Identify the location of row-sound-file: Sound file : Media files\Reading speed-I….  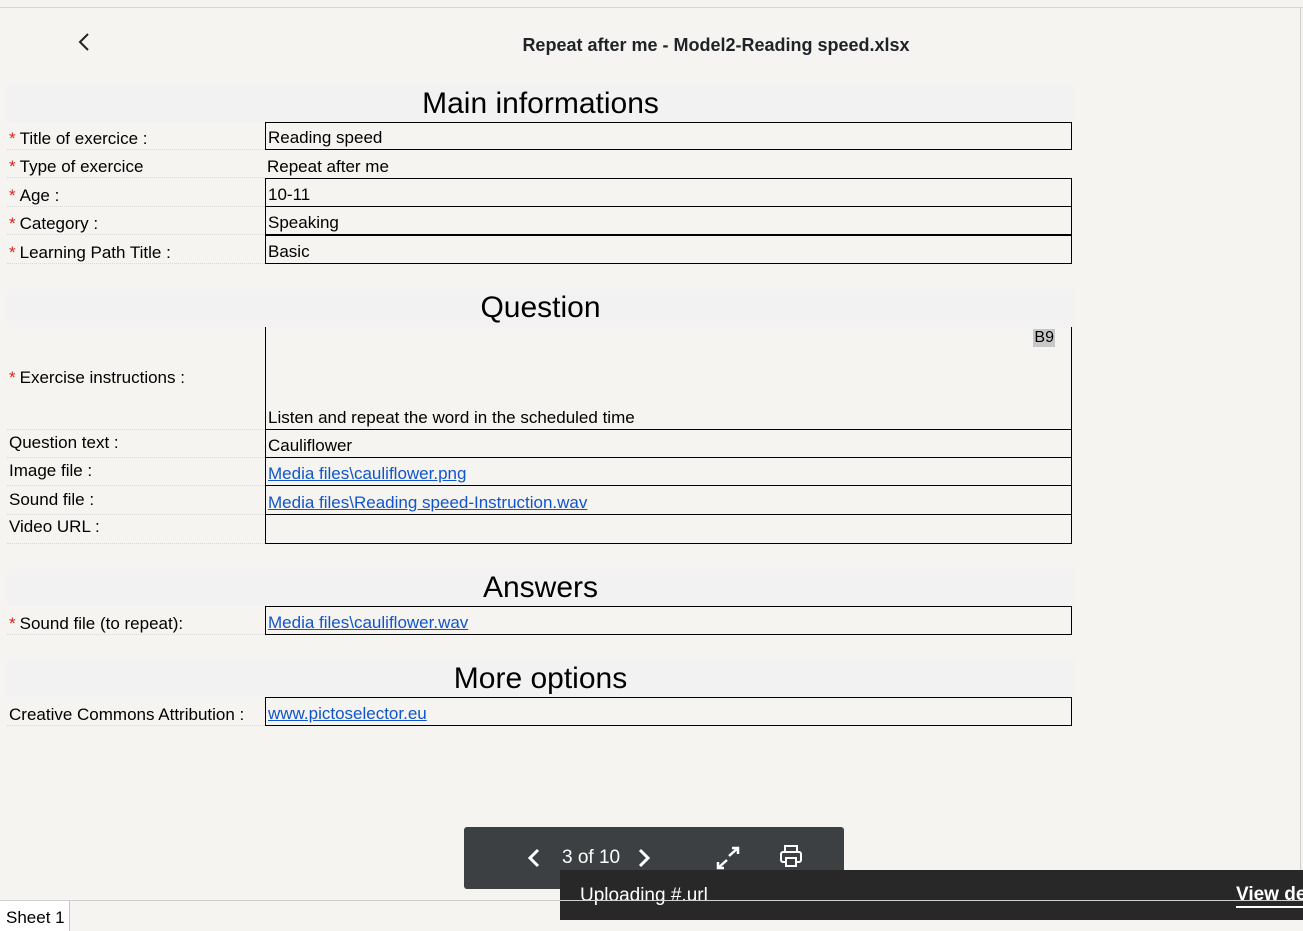
(540, 500).